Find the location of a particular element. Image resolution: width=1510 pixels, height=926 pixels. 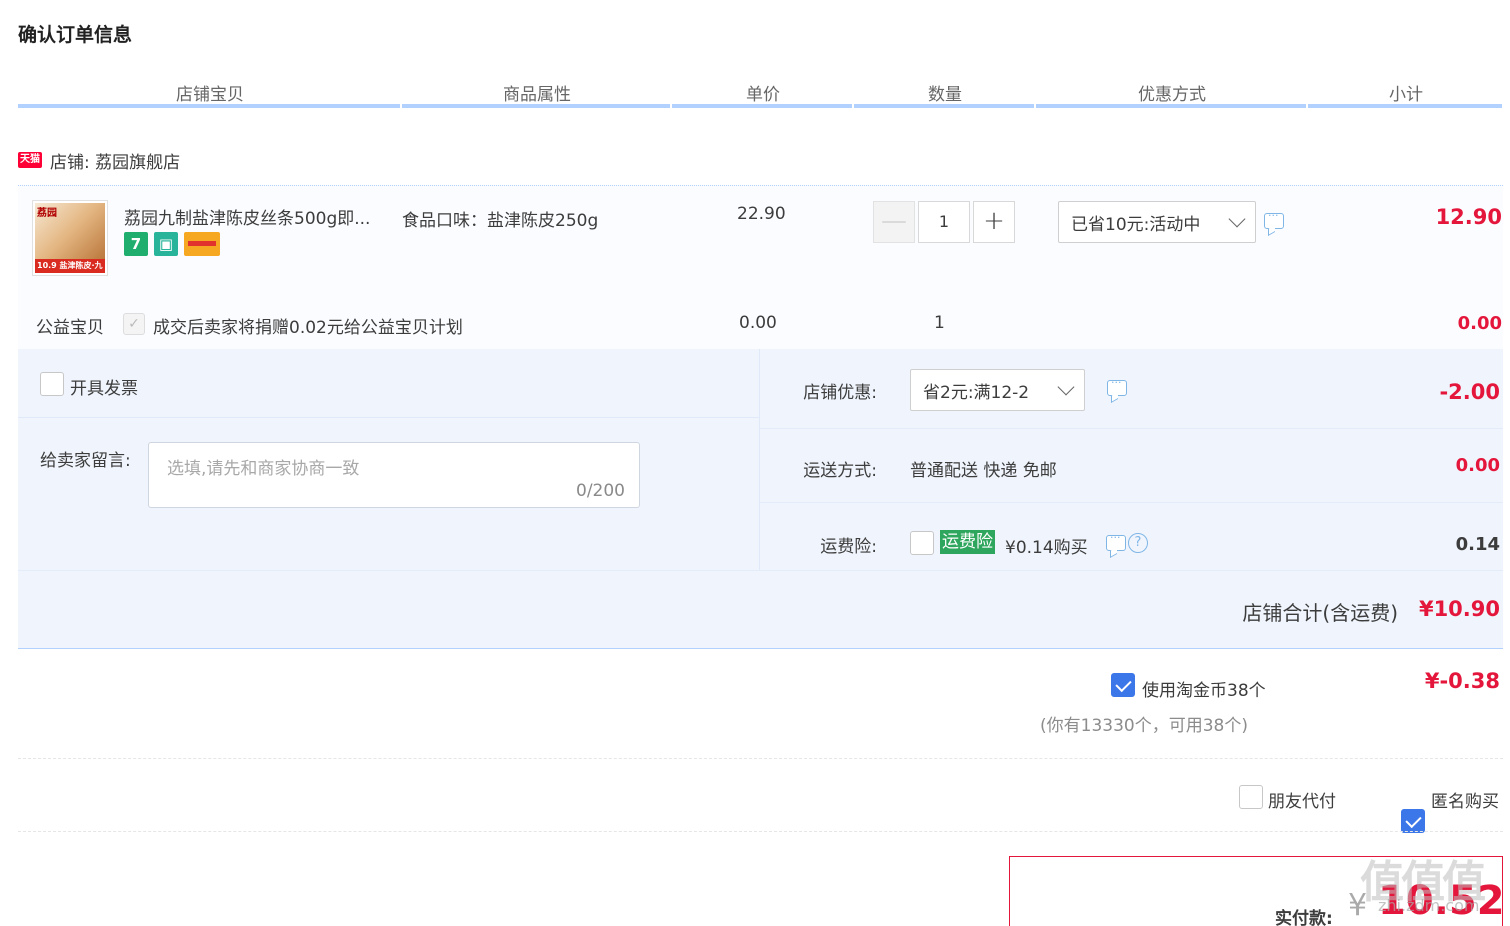

charity-quantity: 1 is located at coordinates (939, 323).